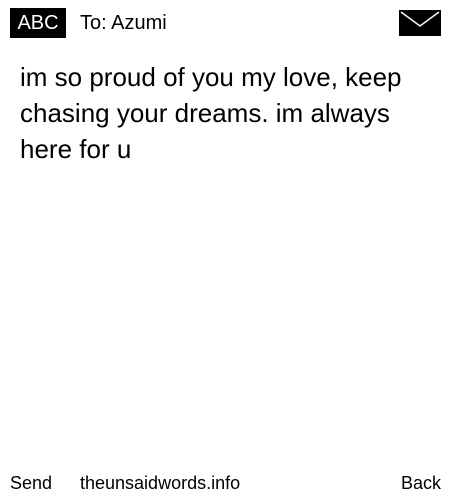 The width and height of the screenshot is (450, 500). I want to click on envelope-icon, so click(420, 23).